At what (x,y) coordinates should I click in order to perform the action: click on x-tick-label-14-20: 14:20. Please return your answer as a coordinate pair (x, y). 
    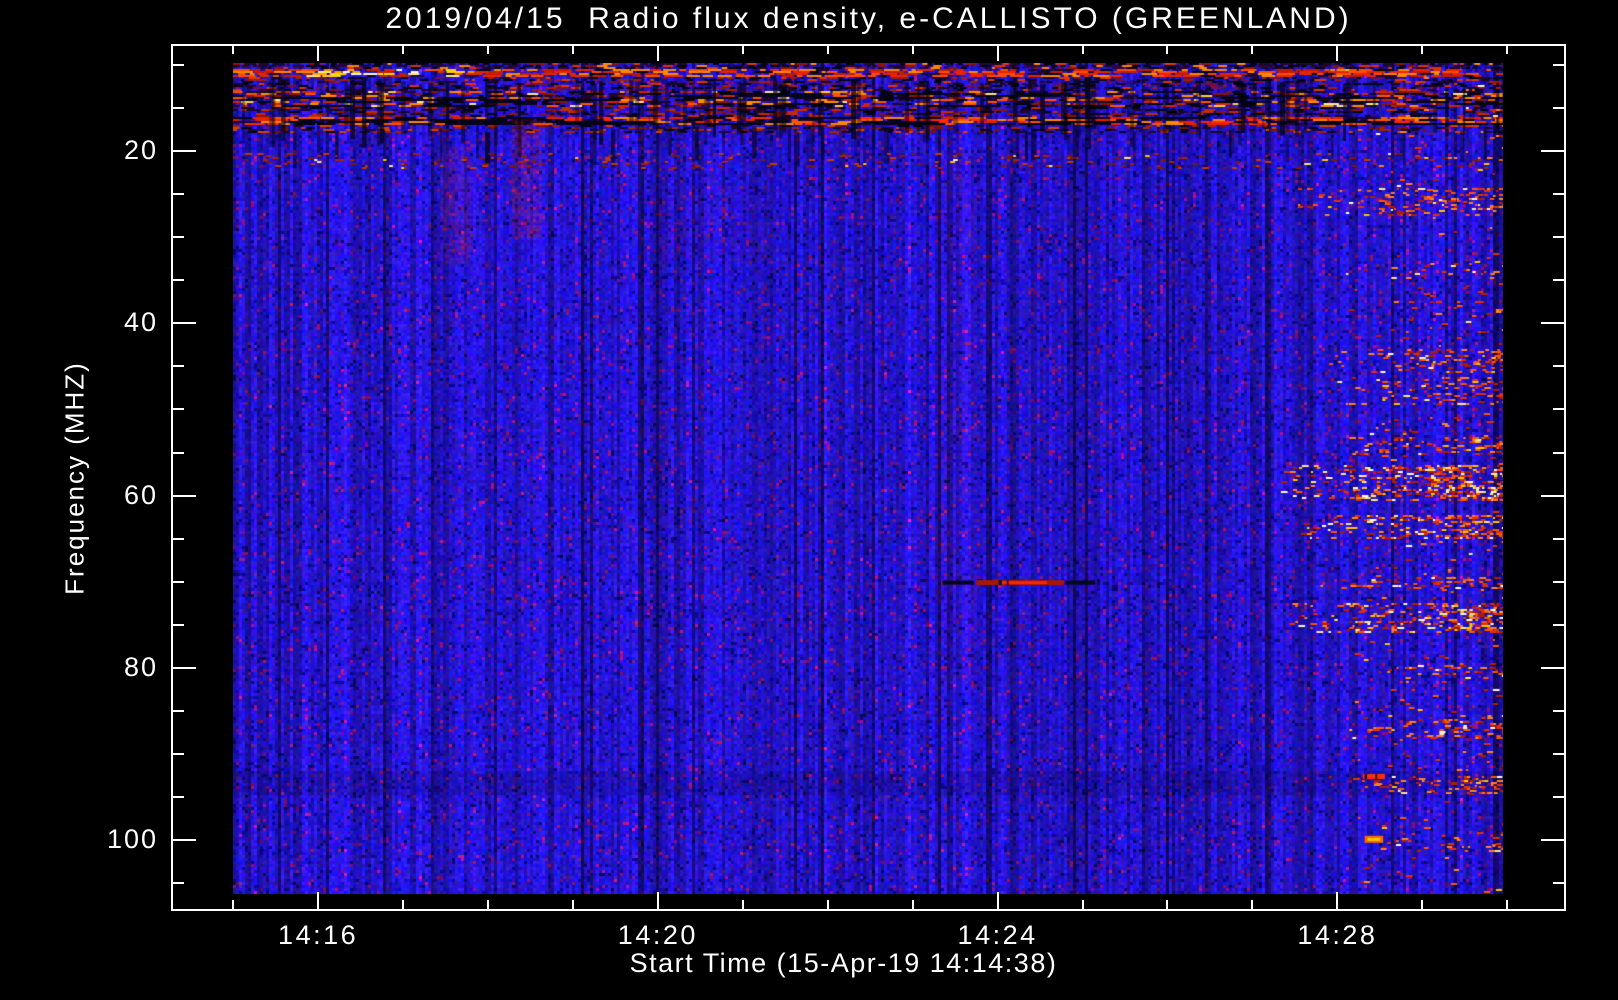
    Looking at the image, I should click on (657, 935).